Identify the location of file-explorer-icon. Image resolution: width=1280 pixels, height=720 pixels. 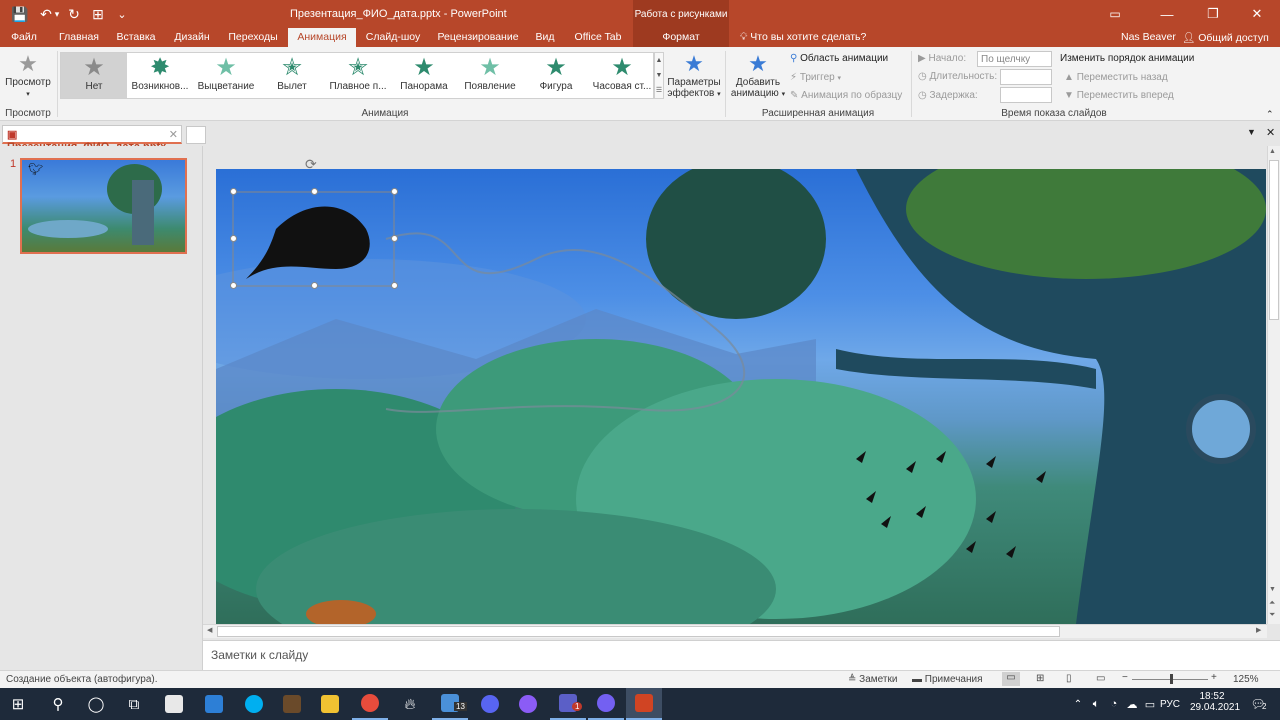
(330, 704).